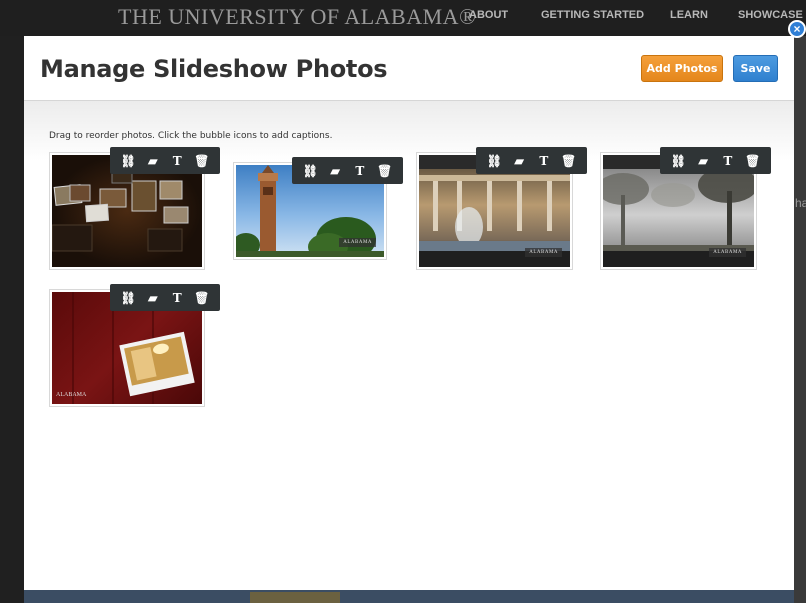 Image resolution: width=806 pixels, height=603 pixels. I want to click on close-modal-button: ×, so click(797, 29).